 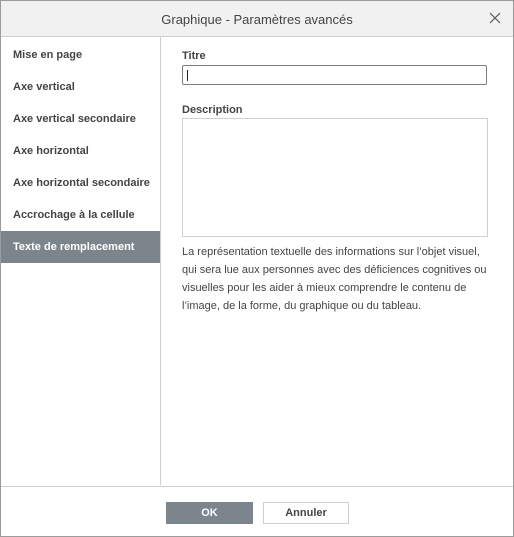 I want to click on dialog-footer: OK Annuler, so click(x=257, y=511).